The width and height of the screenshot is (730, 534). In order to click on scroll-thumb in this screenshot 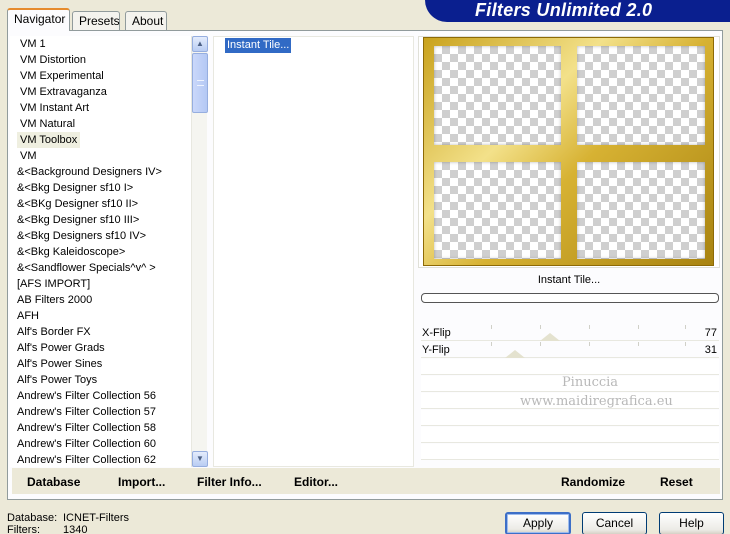, I will do `click(200, 83)`.